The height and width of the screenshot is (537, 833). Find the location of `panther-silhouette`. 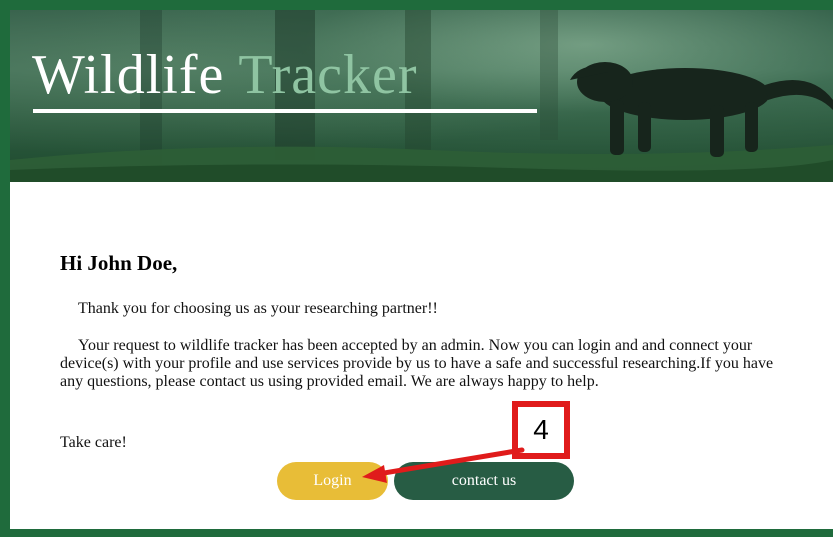

panther-silhouette is located at coordinates (701, 109).